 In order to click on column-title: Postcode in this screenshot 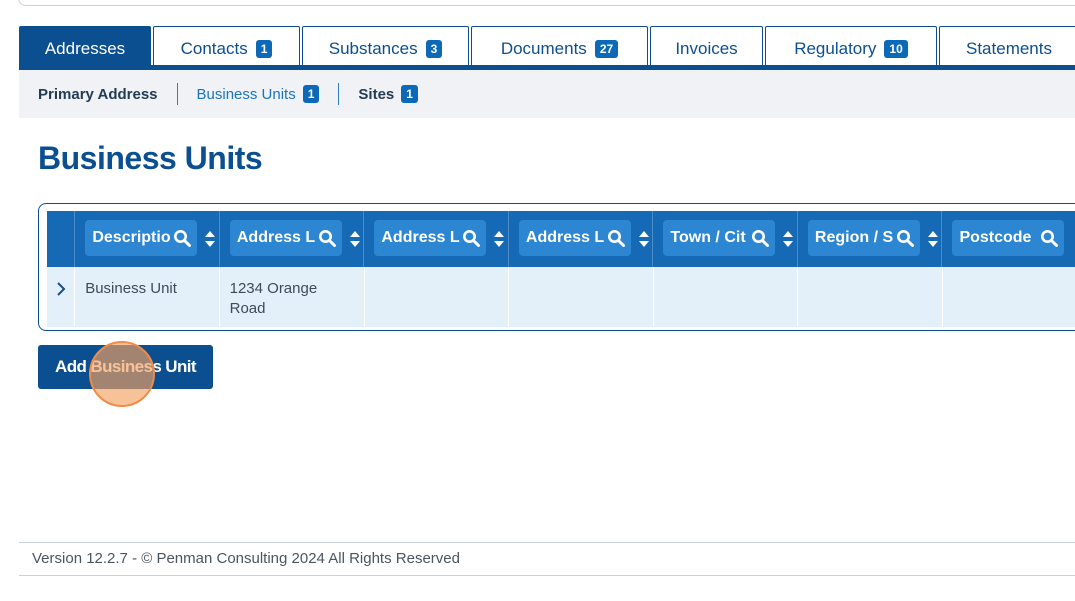, I will do `click(995, 237)`.